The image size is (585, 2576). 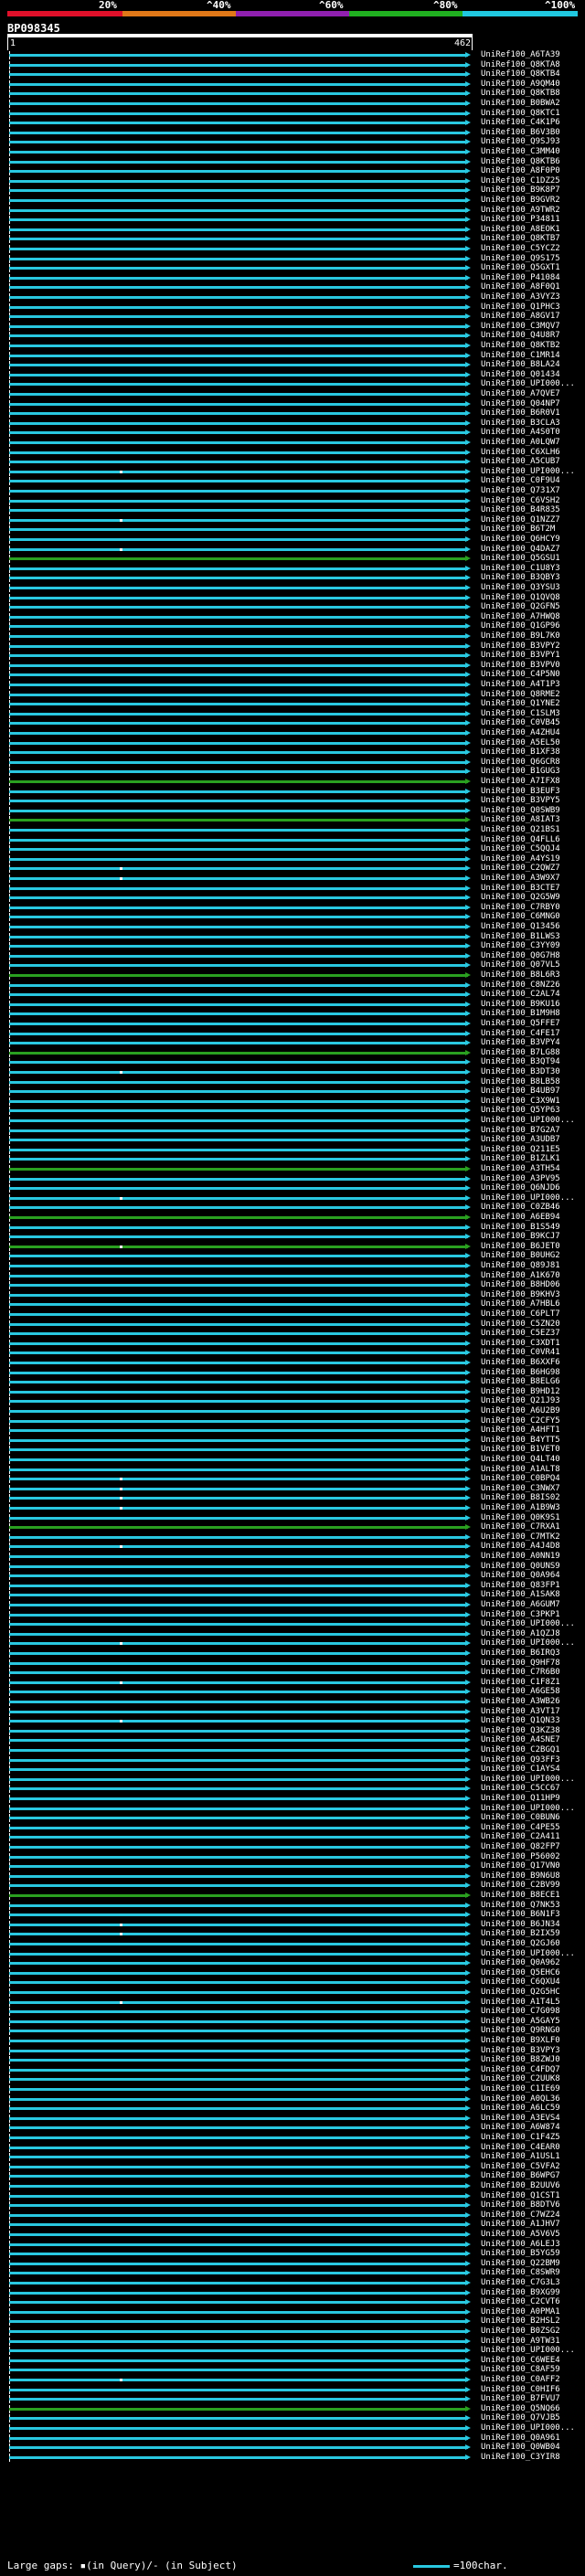 What do you see at coordinates (520, 2089) in the screenshot?
I see `hit-label: UniRef100_C1IE69` at bounding box center [520, 2089].